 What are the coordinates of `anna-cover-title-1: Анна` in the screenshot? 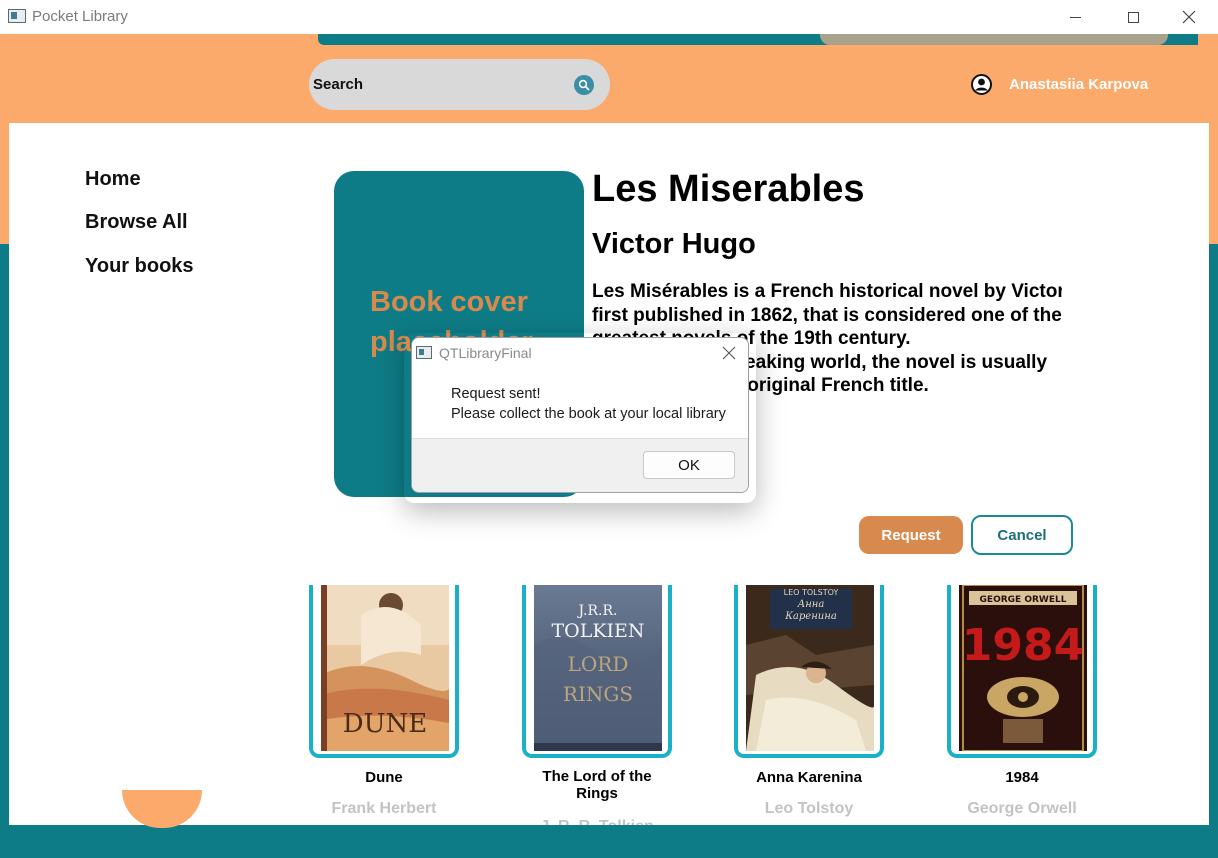 It's located at (811, 604).